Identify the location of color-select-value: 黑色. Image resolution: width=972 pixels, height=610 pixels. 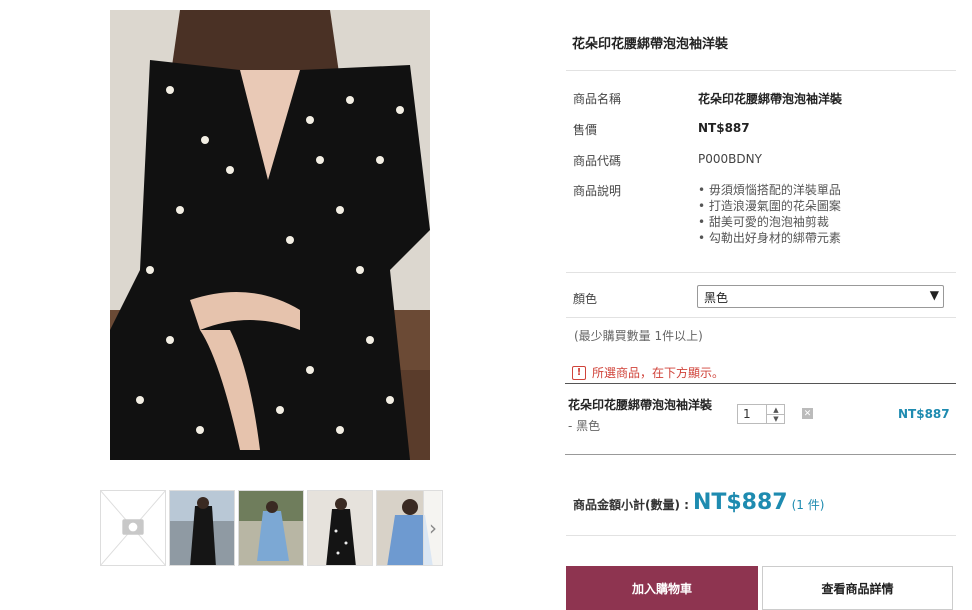
(716, 298).